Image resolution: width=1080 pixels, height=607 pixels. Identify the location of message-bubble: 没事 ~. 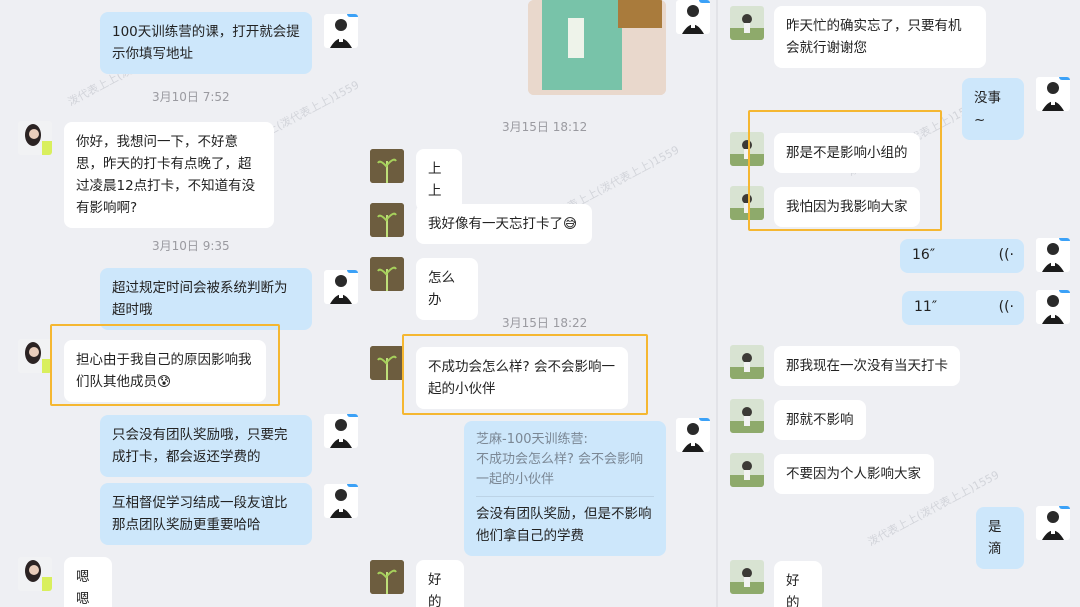
(993, 109).